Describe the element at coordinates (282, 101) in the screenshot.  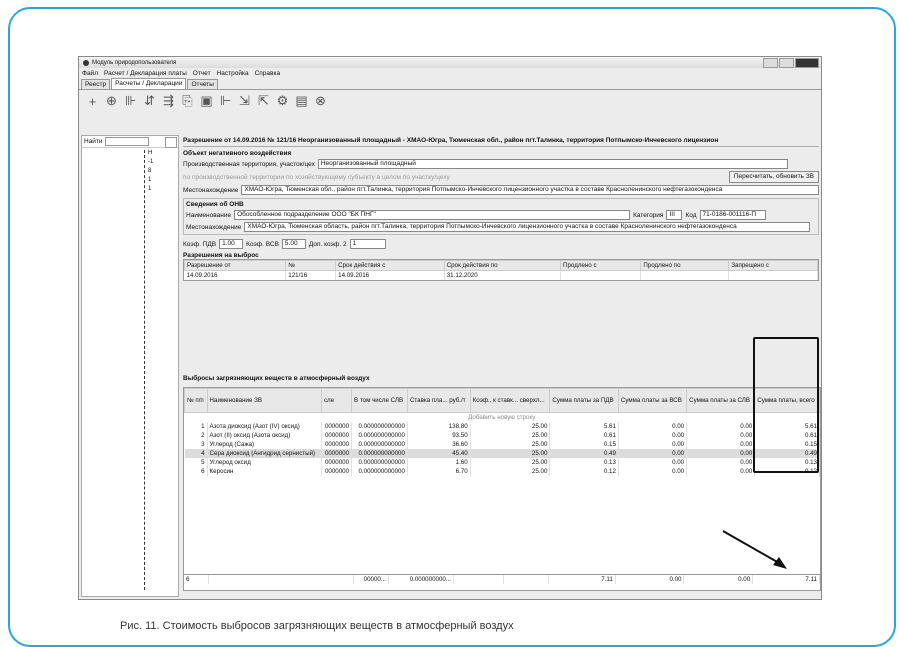
I see `settings-icon: ⚙` at that location.